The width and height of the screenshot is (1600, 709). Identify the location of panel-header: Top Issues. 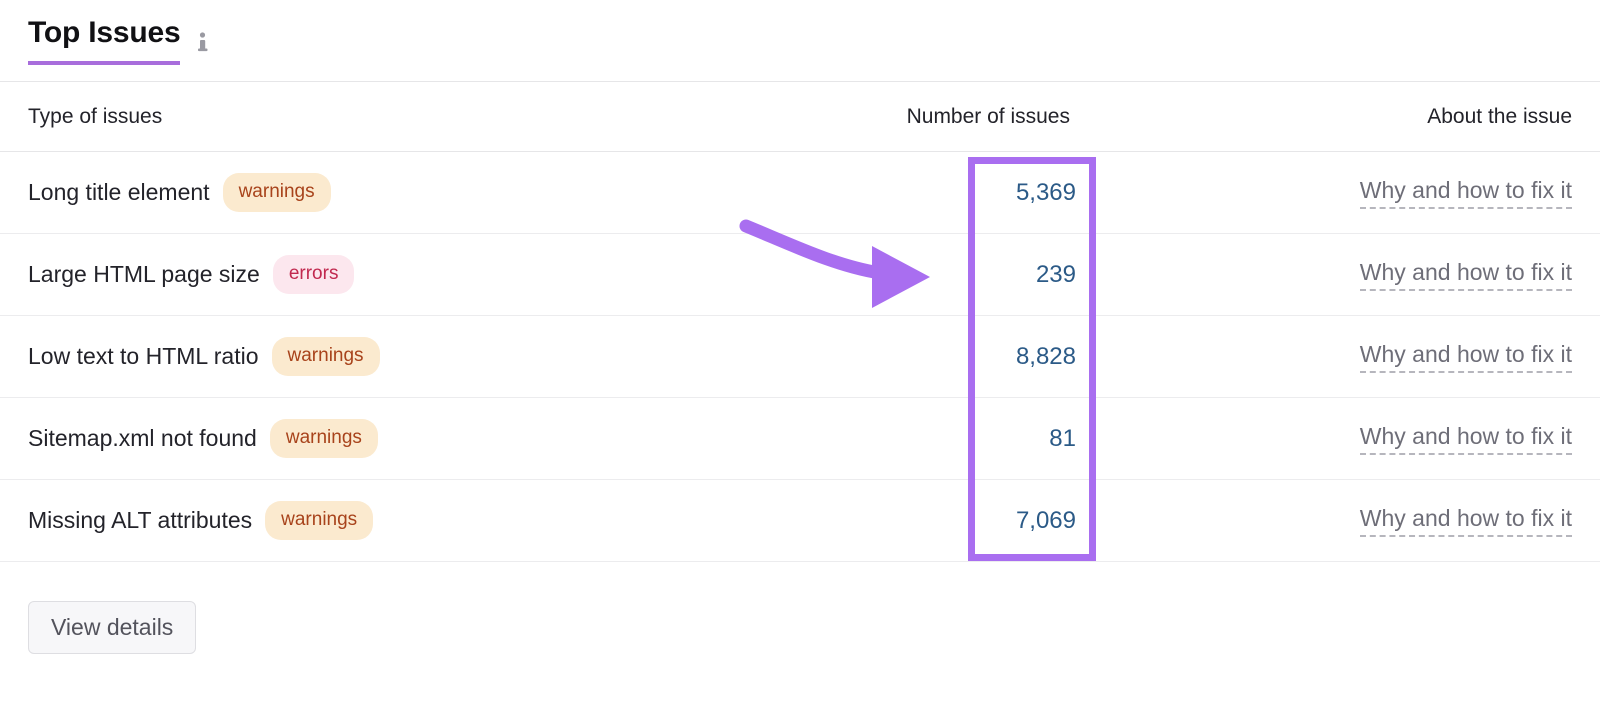
(800, 41).